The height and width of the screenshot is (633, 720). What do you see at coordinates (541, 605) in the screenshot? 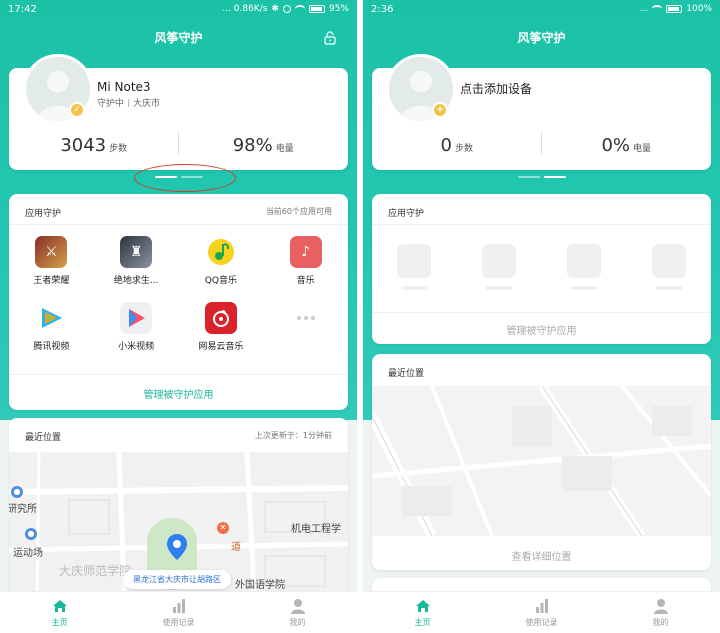
I see `bar-chart-icon` at bounding box center [541, 605].